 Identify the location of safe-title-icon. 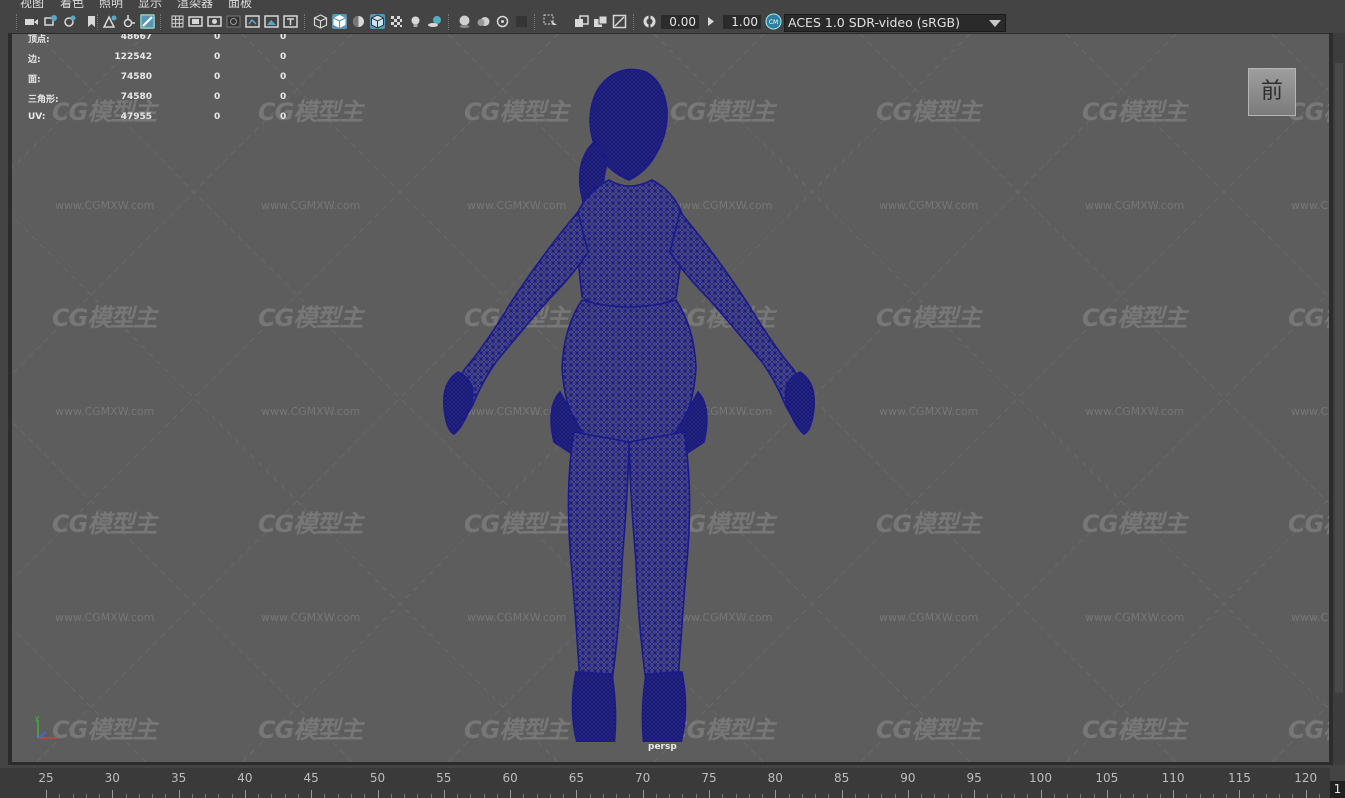
(290, 21).